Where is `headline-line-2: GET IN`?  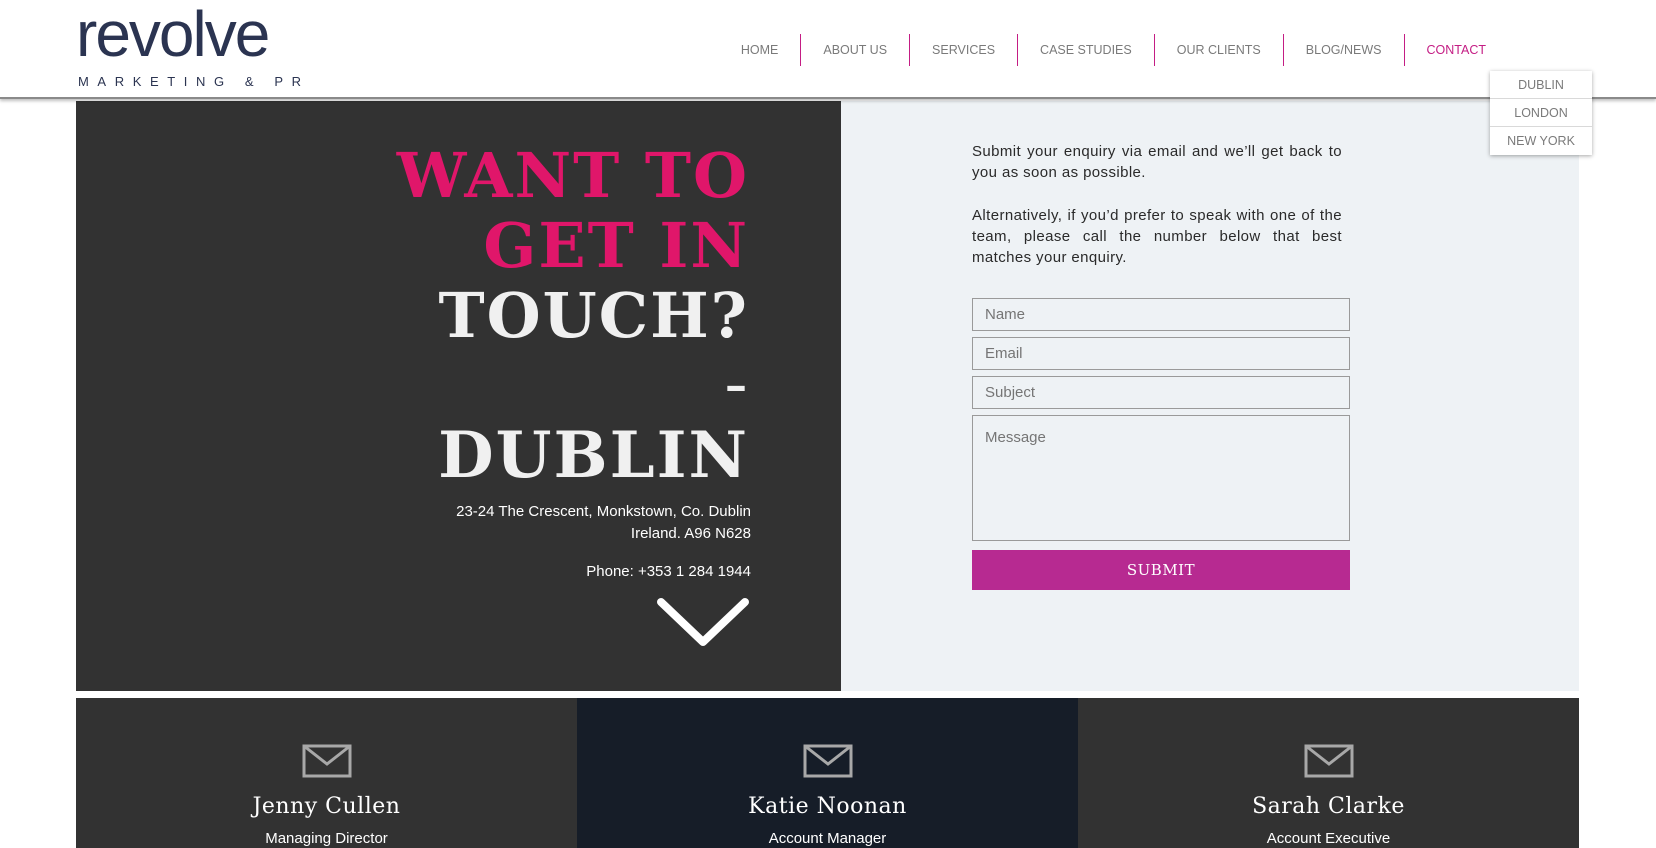
headline-line-2: GET IN is located at coordinates (616, 245).